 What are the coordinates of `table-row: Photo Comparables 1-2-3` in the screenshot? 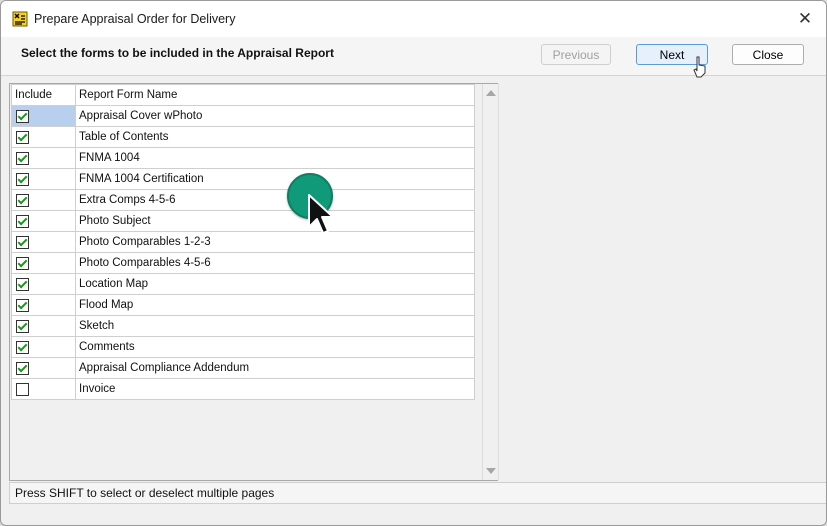 It's located at (243, 242).